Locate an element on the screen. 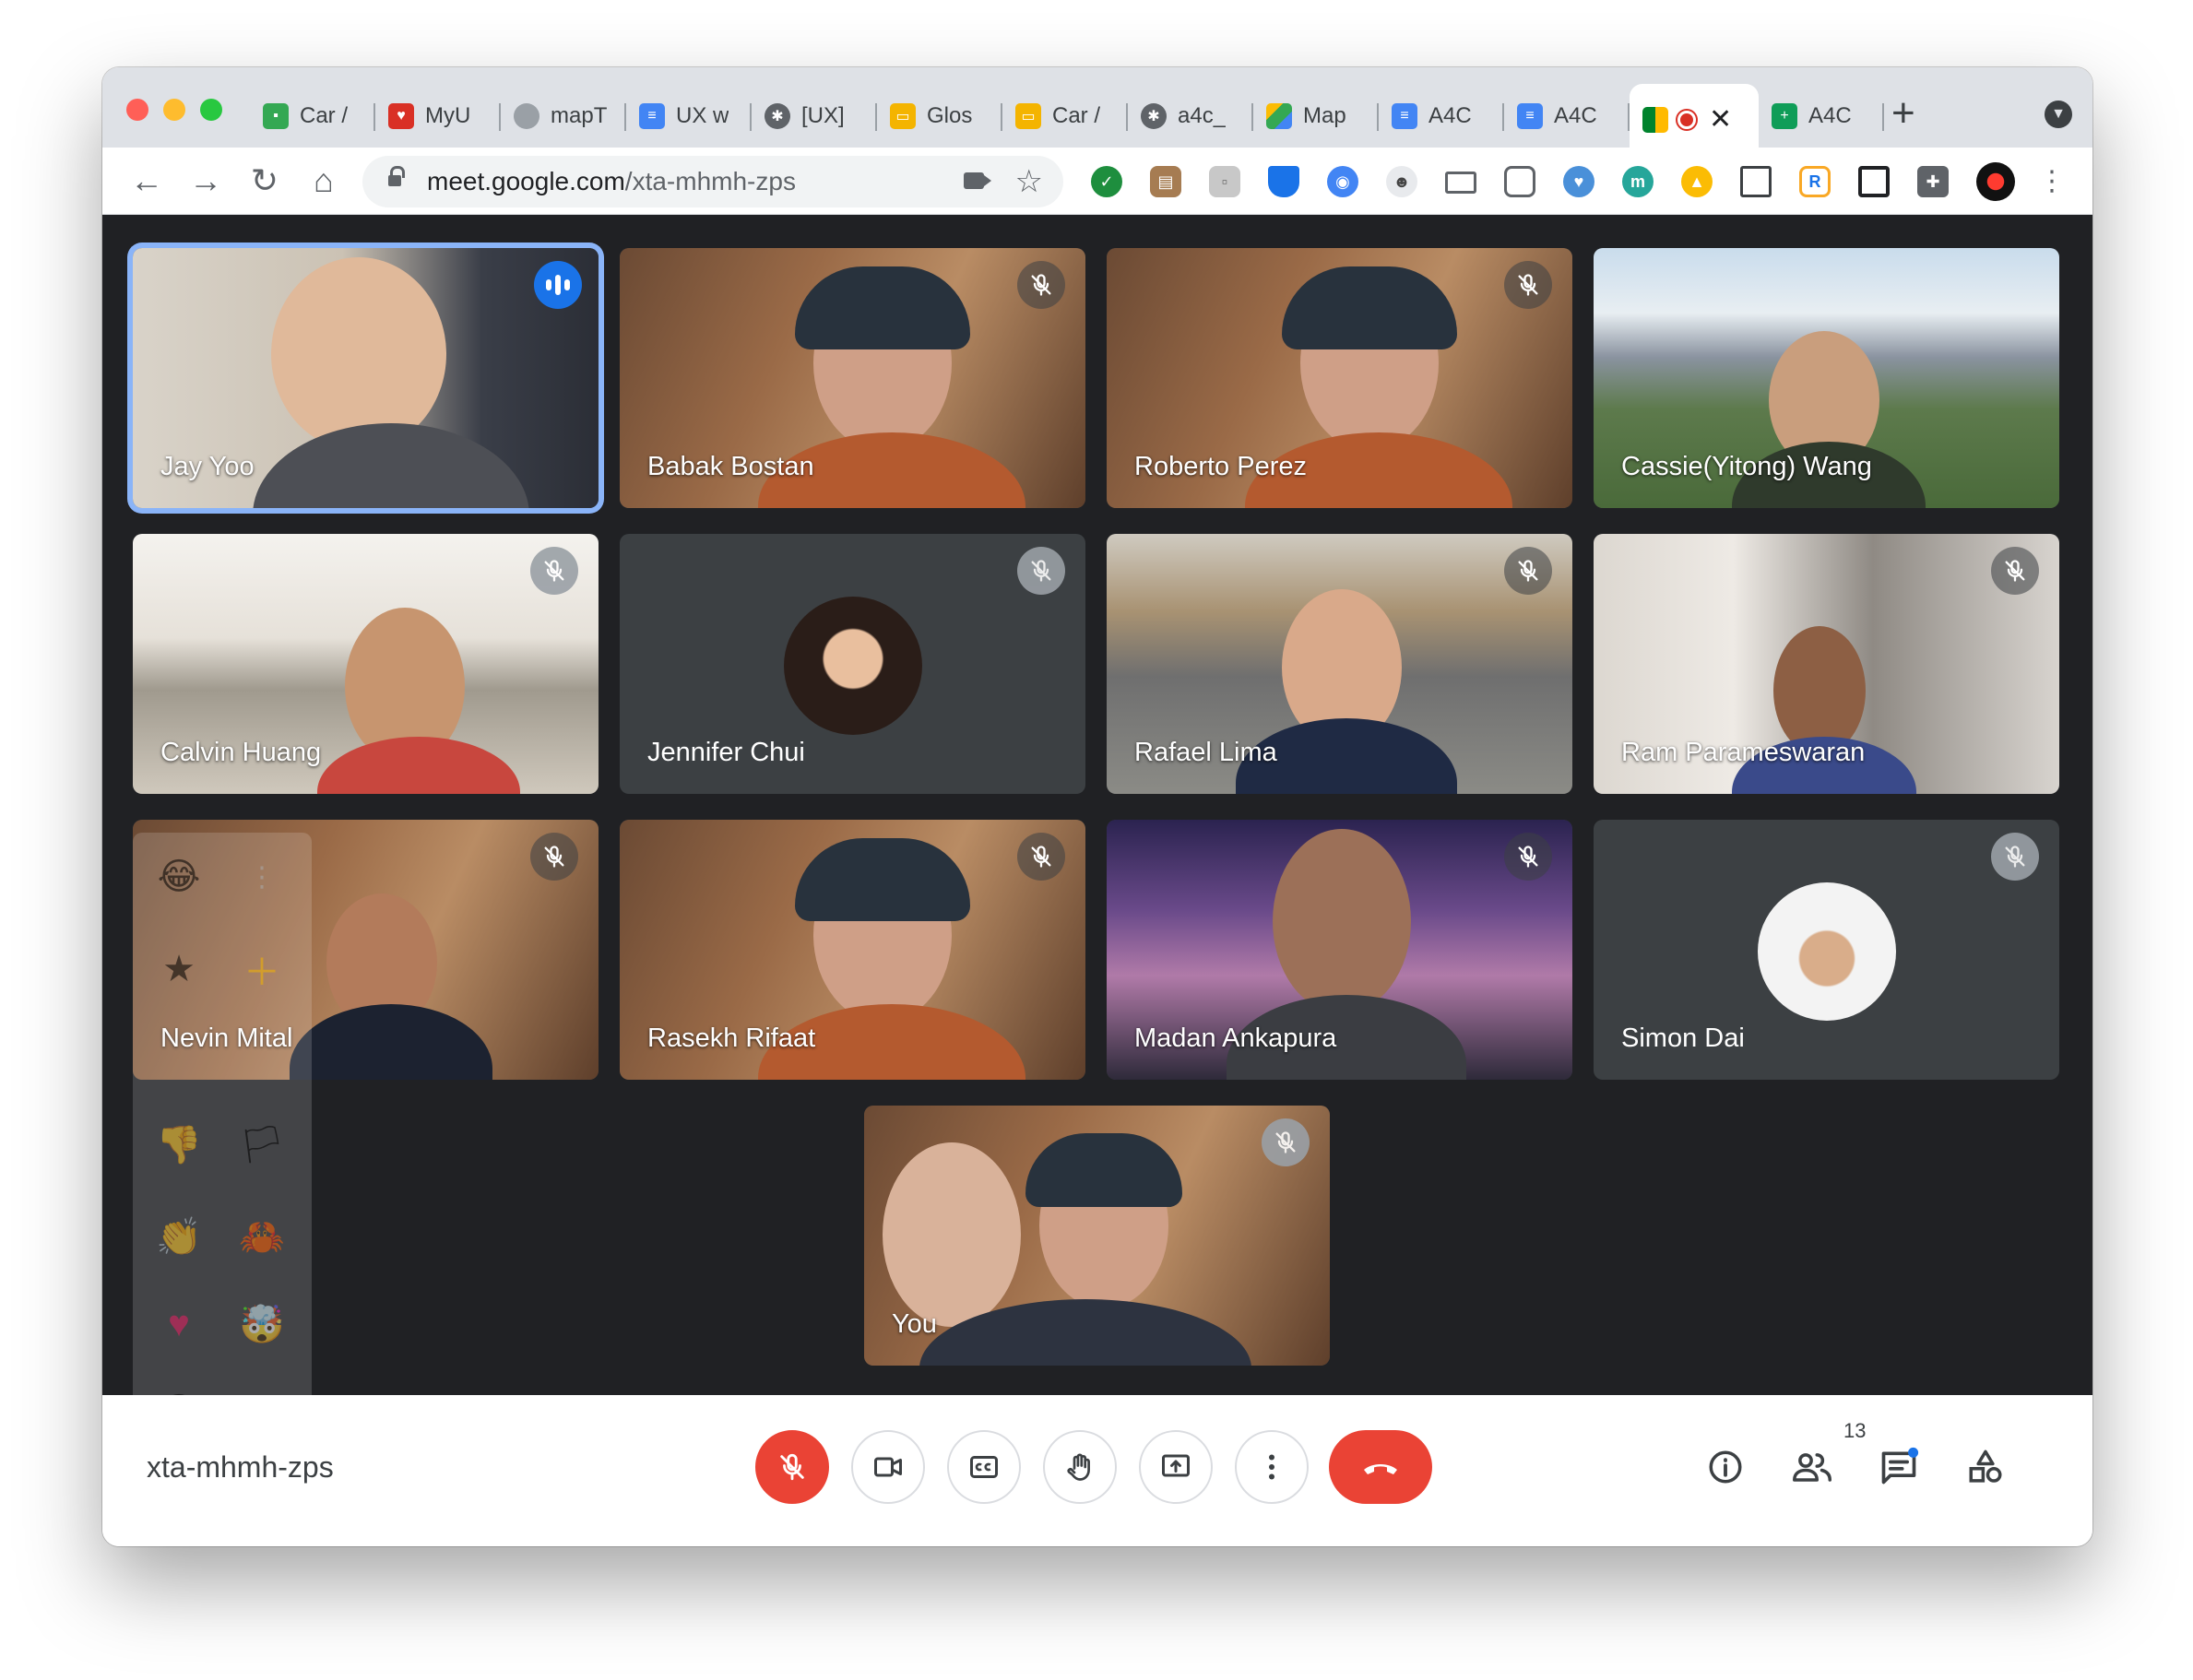  participant-tile: Ram Parameswaran is located at coordinates (1826, 664).